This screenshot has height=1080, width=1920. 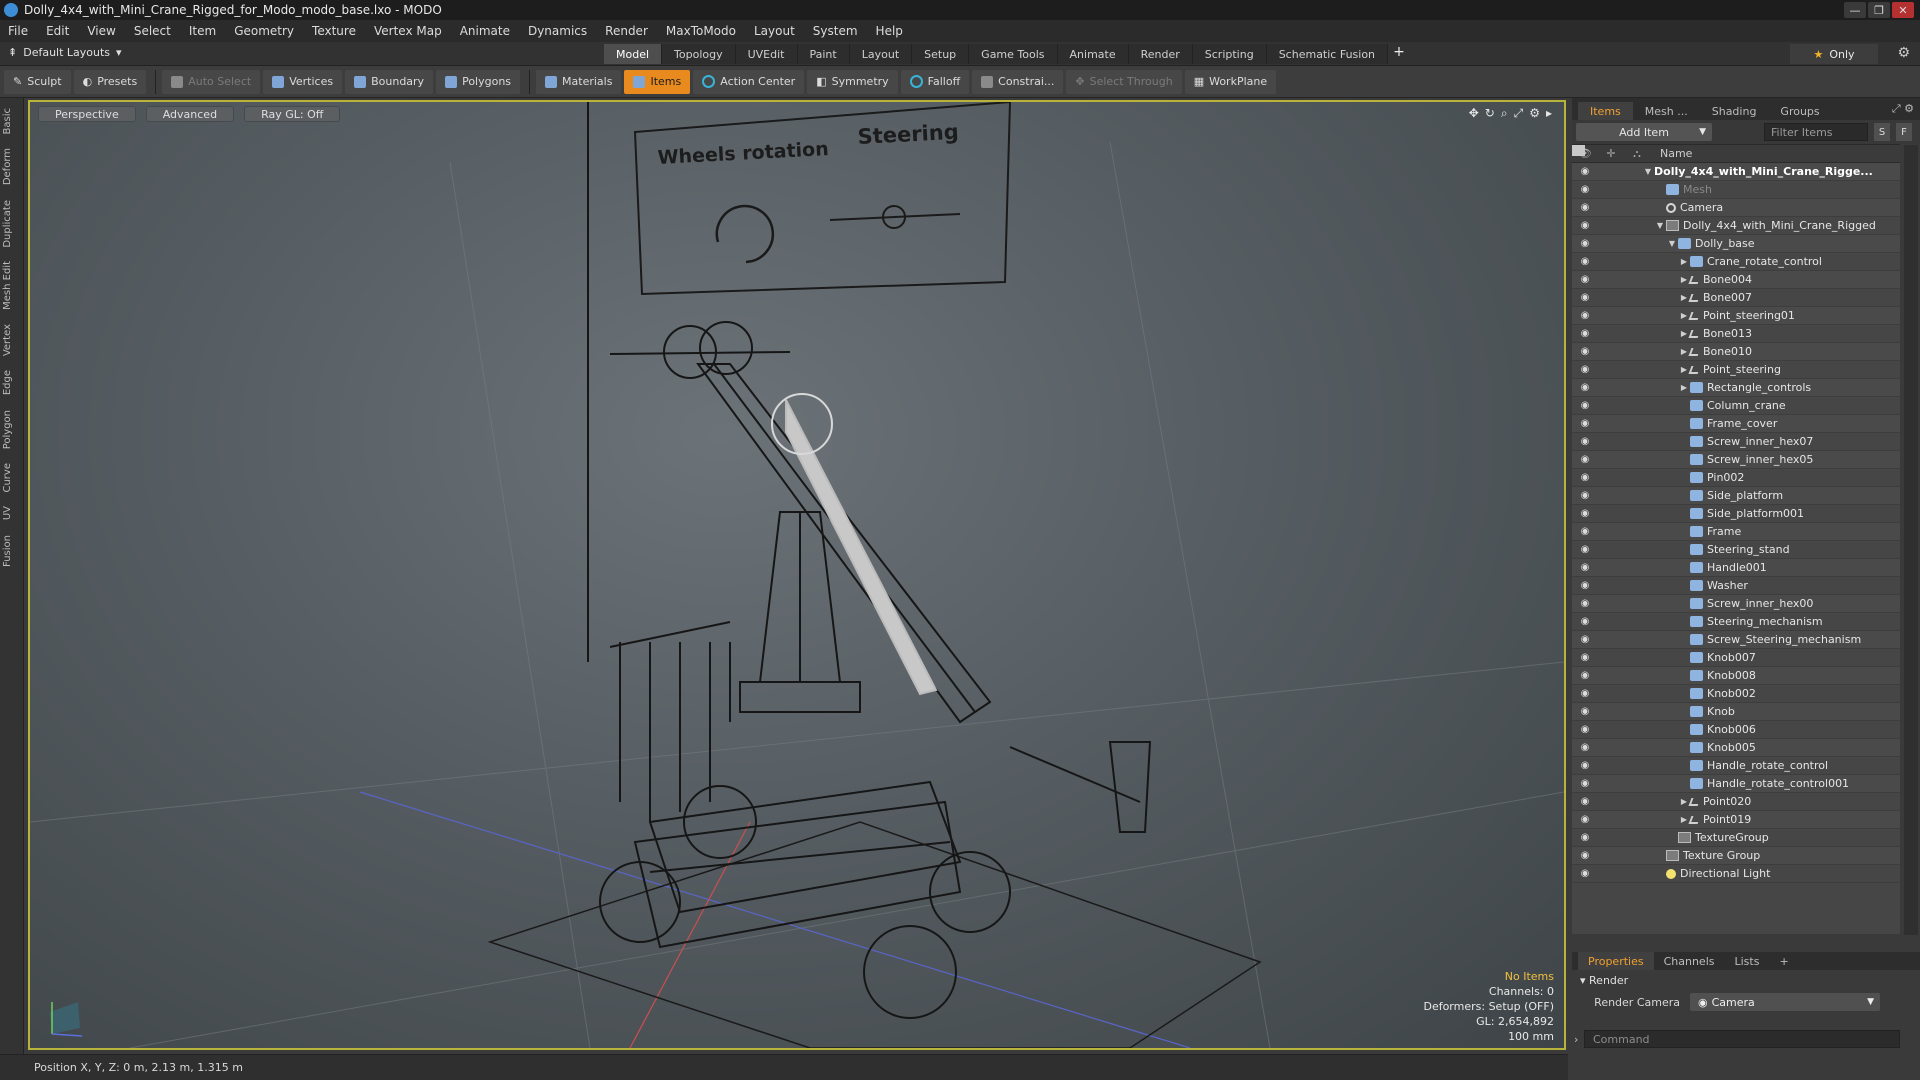 I want to click on action-center-button: Action Center, so click(x=749, y=81).